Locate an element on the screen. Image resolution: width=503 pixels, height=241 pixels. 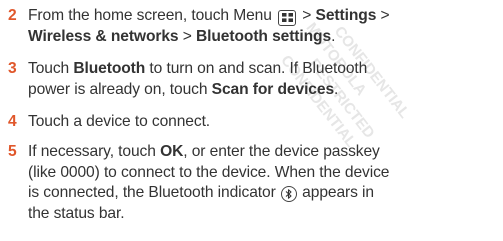
step-text: Touch a device to connect. is located at coordinates (119, 121).